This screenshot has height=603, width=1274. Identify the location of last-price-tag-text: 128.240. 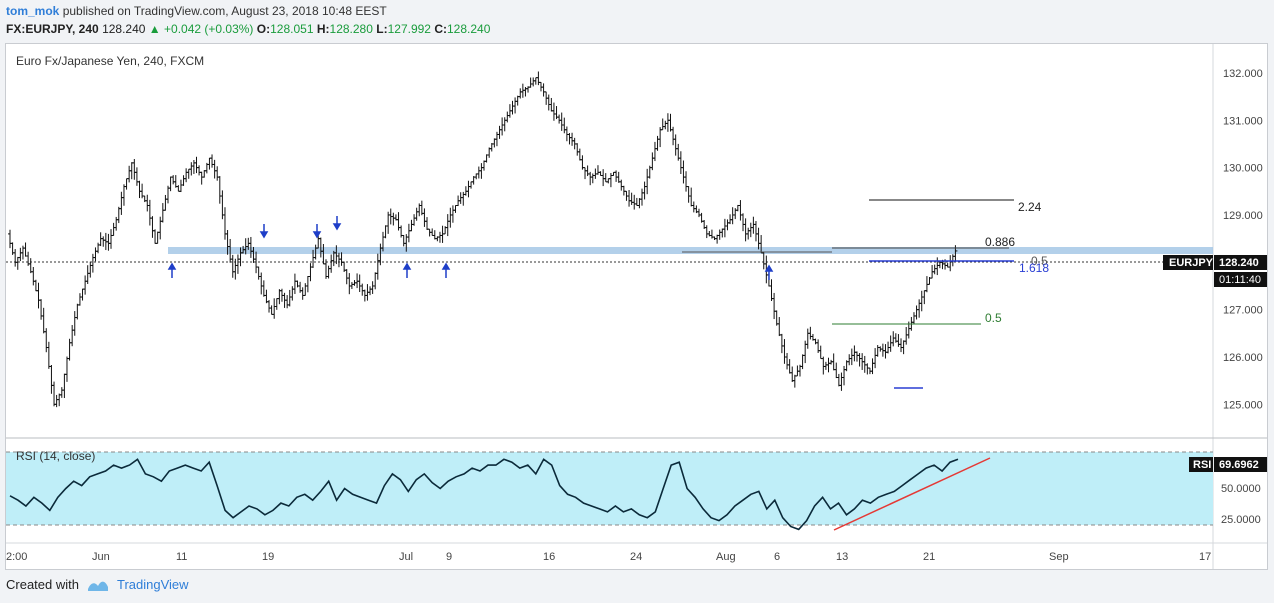
(1239, 263).